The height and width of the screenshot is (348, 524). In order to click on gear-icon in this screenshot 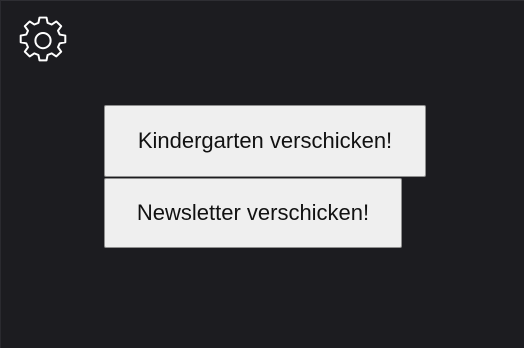, I will do `click(43, 39)`.